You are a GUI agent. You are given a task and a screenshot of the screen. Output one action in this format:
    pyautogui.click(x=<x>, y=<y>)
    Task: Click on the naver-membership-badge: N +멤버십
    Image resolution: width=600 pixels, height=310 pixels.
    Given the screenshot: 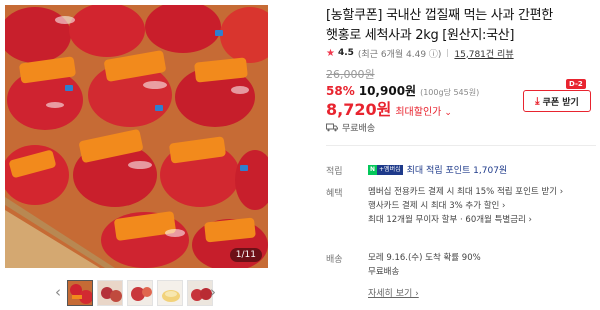 What is the action you would take?
    pyautogui.click(x=385, y=169)
    